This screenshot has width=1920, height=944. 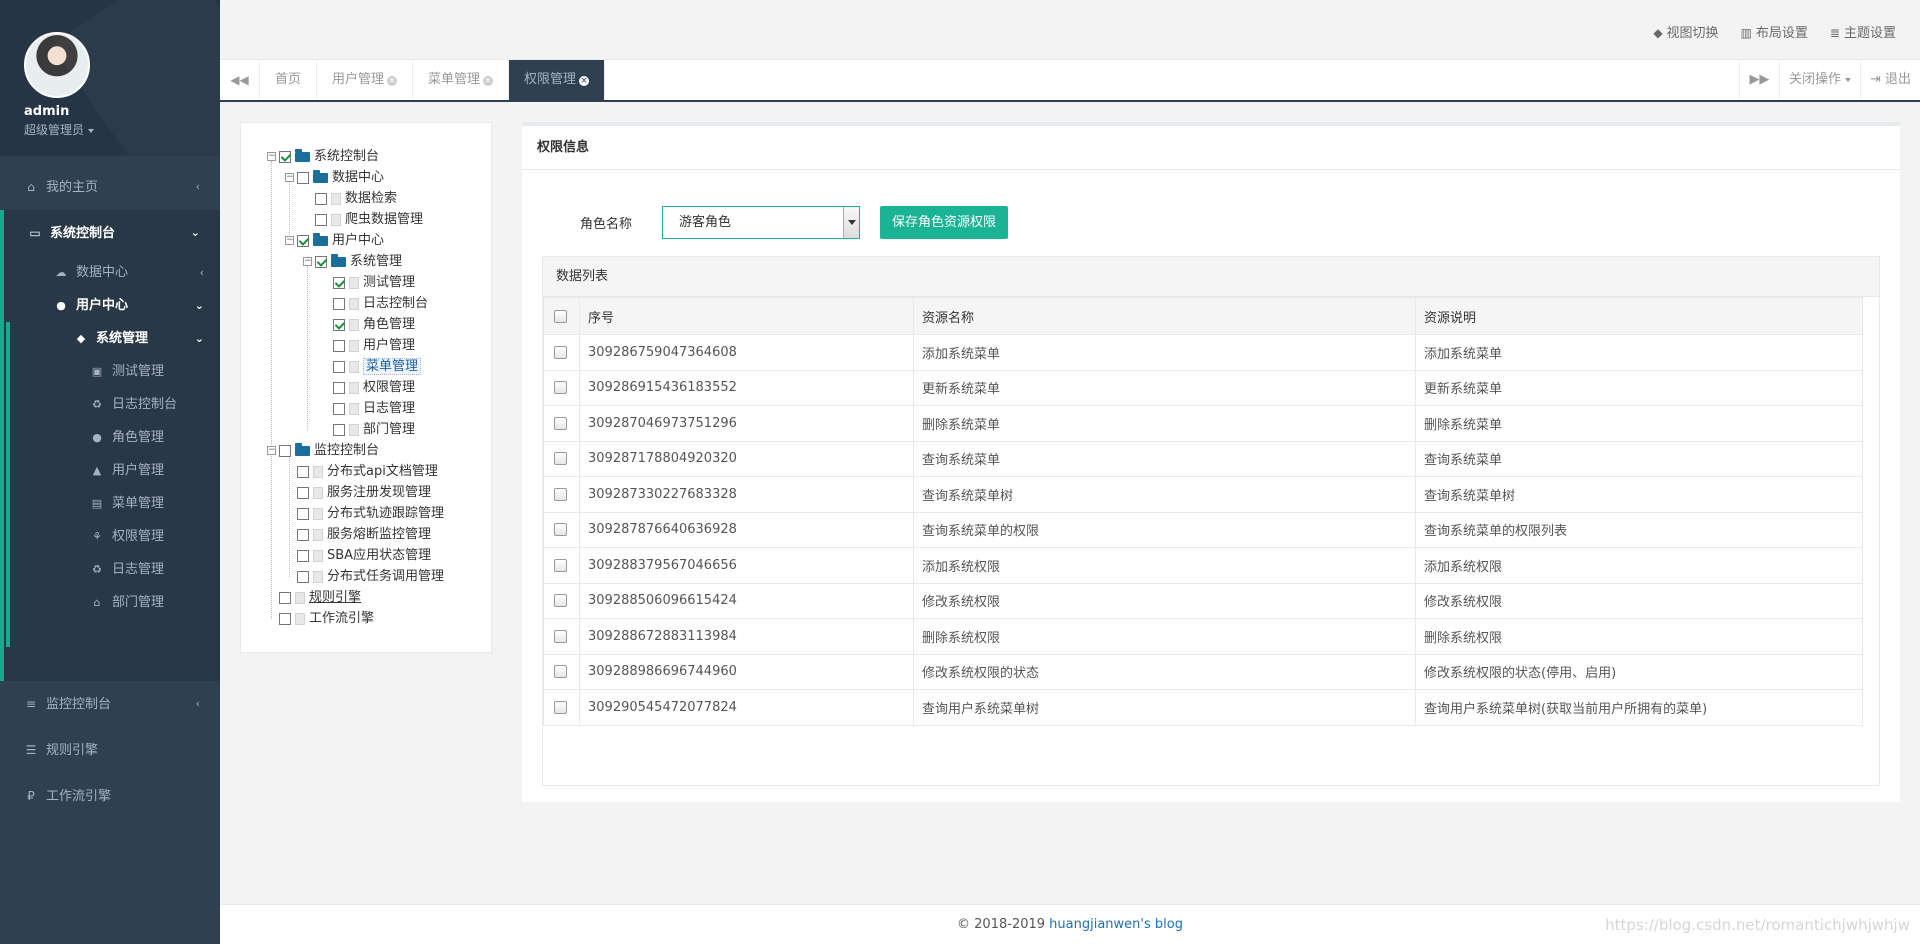 I want to click on tree-node: SBA应用状态管理, so click(x=358, y=556).